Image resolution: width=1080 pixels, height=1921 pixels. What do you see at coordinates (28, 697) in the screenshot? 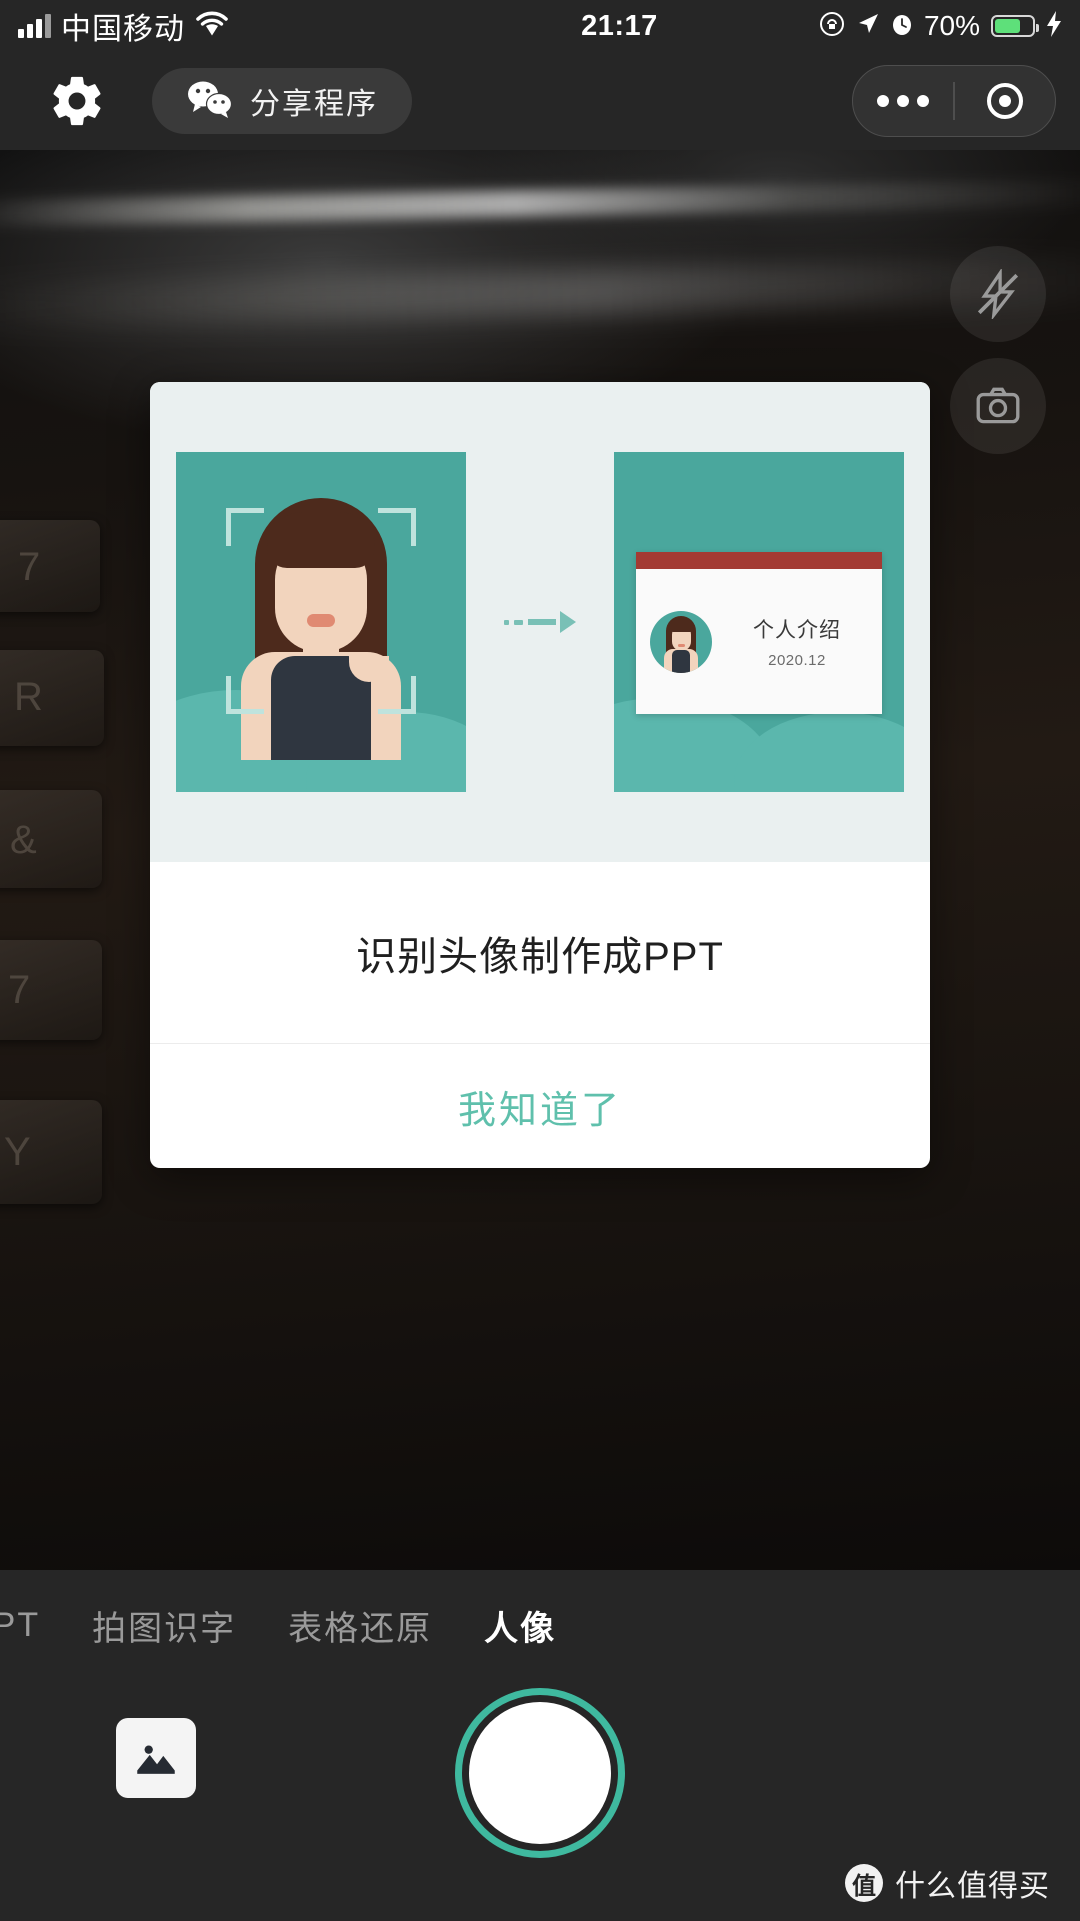
I see `laptop-key-label: R` at bounding box center [28, 697].